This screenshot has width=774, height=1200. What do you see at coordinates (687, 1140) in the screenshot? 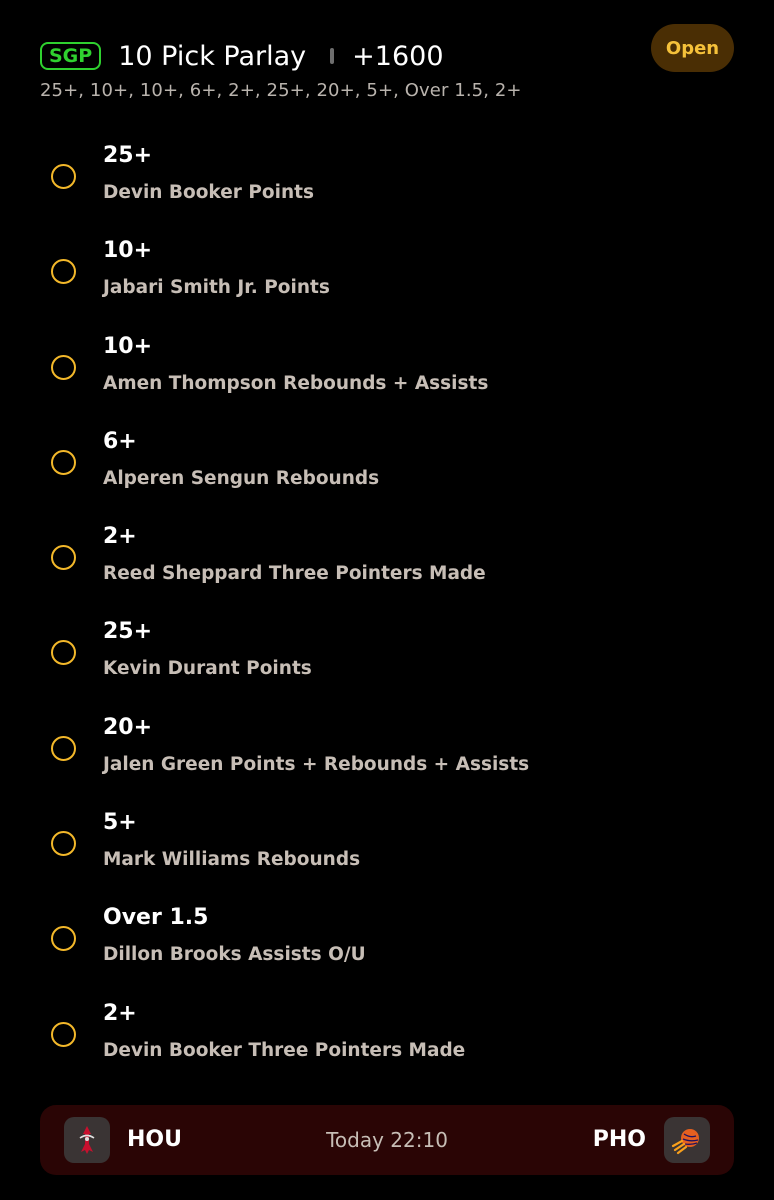
I see `suns-logo-icon` at bounding box center [687, 1140].